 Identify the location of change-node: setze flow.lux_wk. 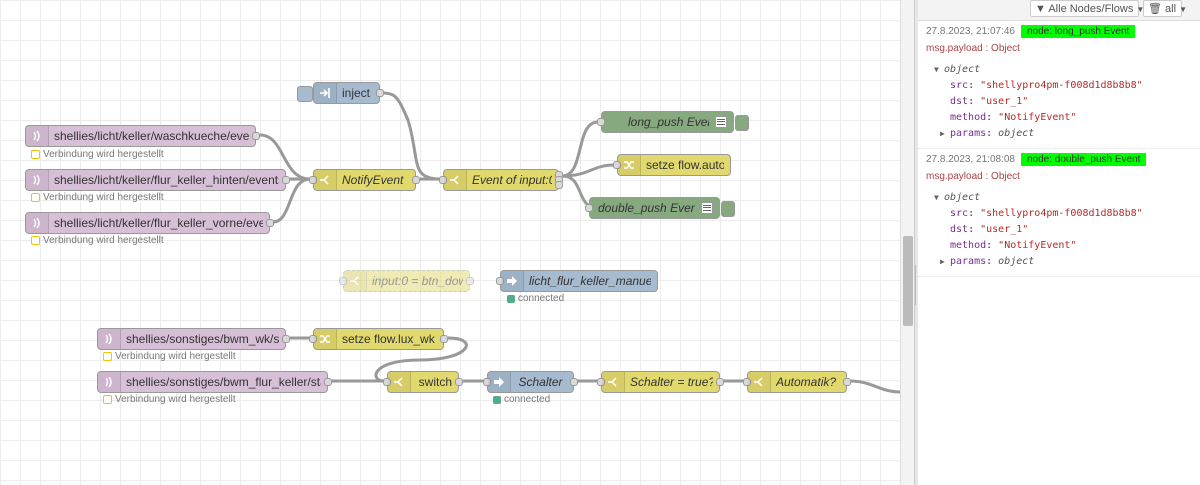
(378, 339).